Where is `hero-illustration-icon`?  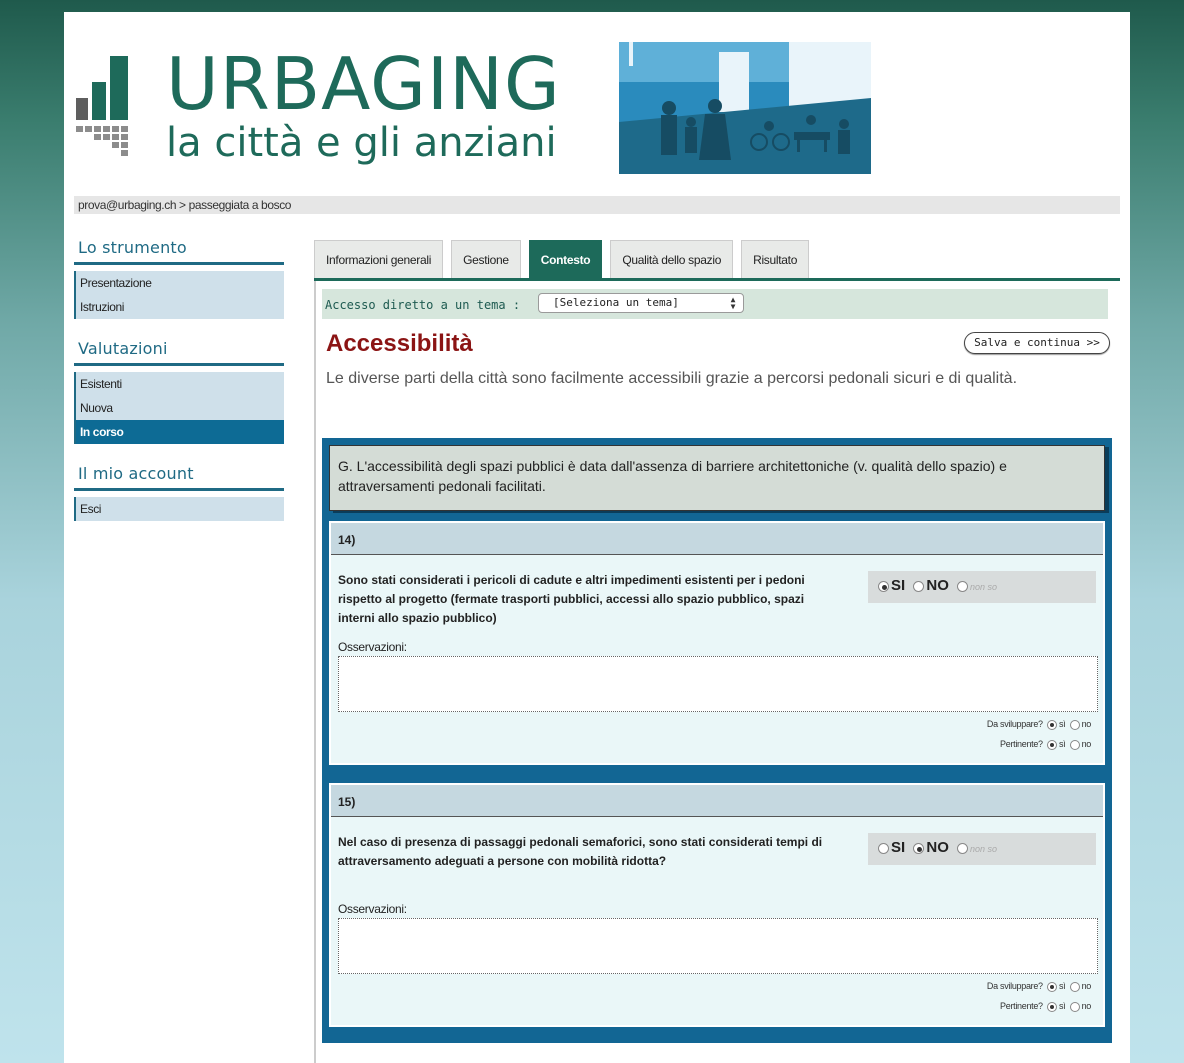 hero-illustration-icon is located at coordinates (745, 108).